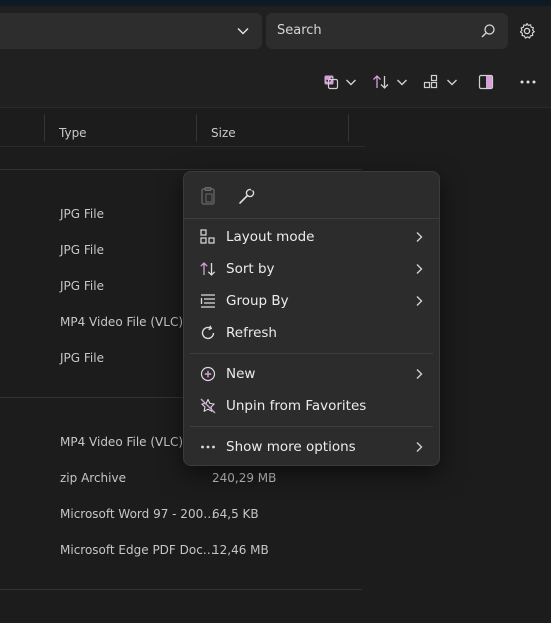 Image resolution: width=551 pixels, height=623 pixels. I want to click on column-header-row: Type Size, so click(182, 127).